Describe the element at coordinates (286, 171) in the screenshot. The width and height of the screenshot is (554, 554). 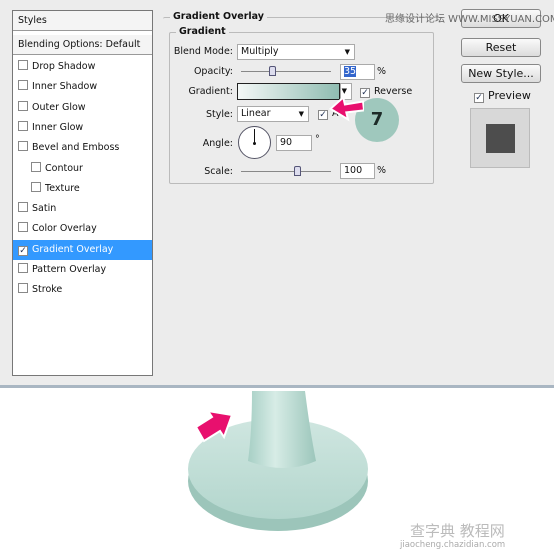
I see `scale-slider` at that location.